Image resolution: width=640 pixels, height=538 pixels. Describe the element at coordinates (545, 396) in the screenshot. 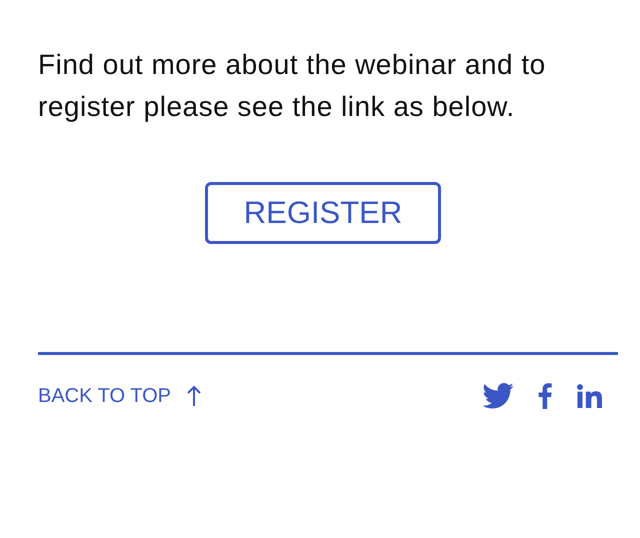

I see `facebook-icon` at that location.